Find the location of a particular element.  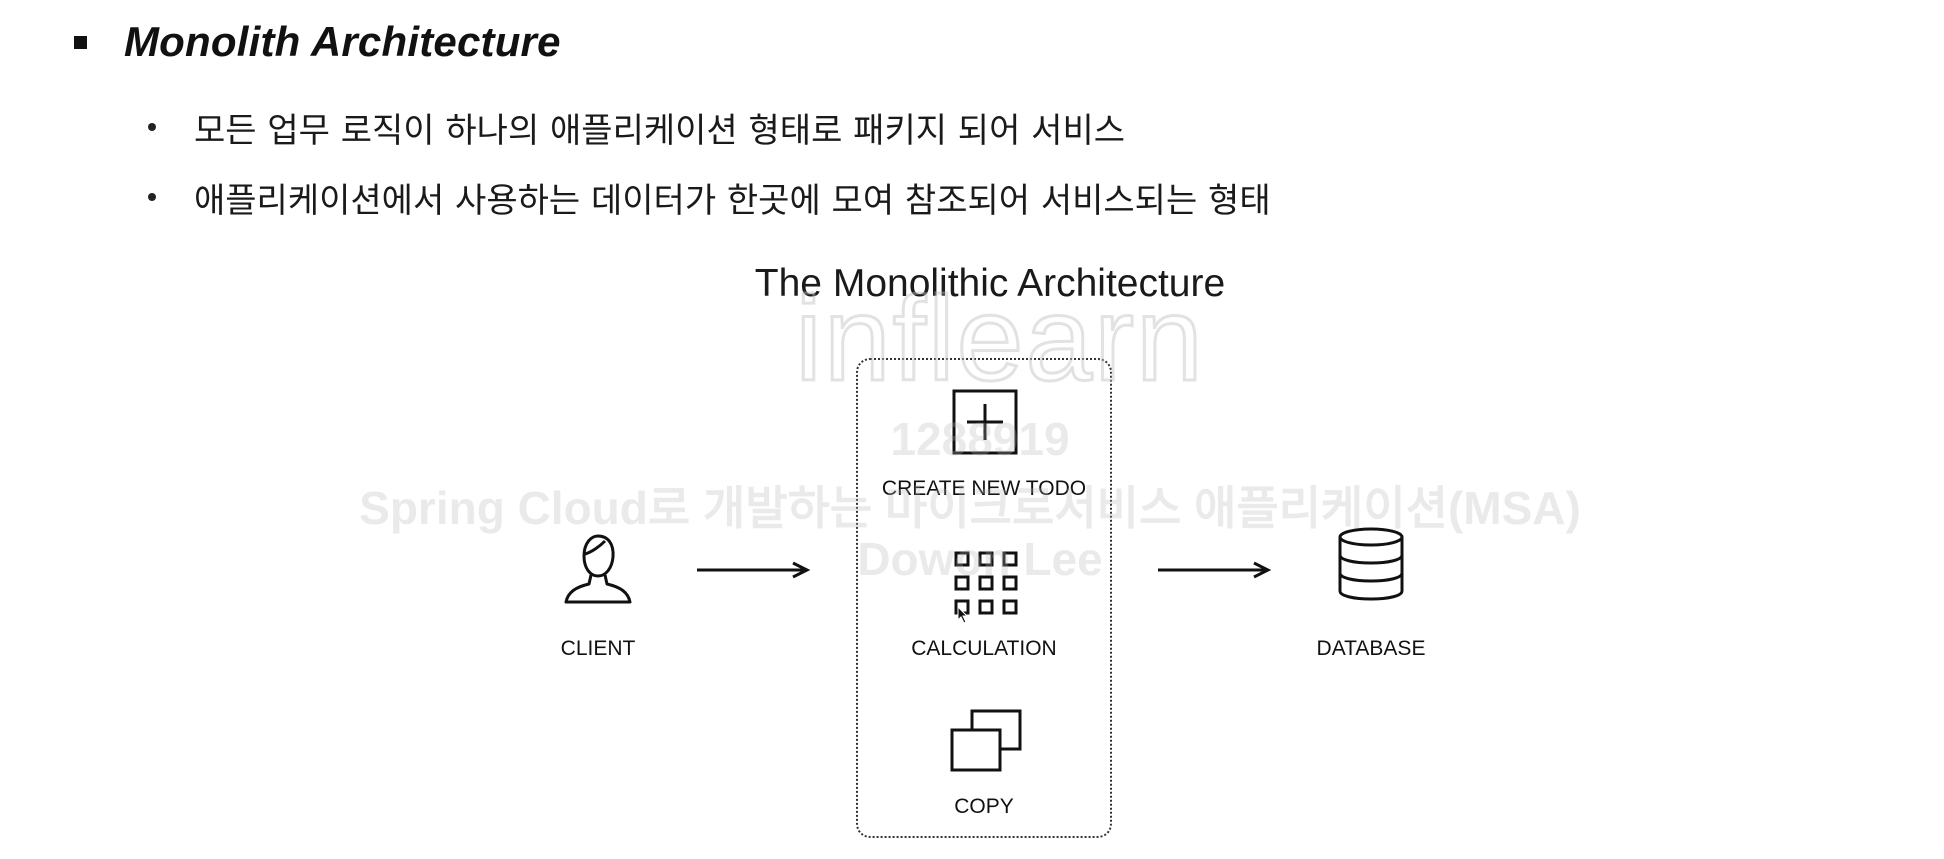

mouse-cursor-icon is located at coordinates (963, 615).